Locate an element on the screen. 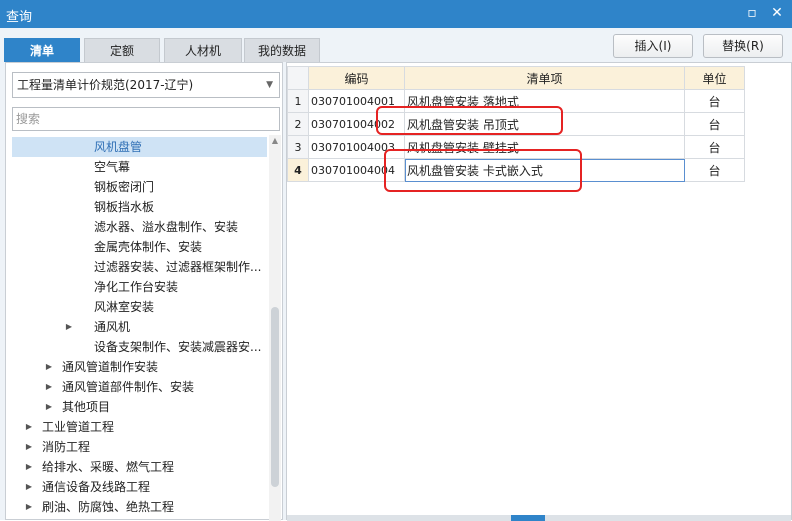 Image resolution: width=792 pixels, height=521 pixels. splitter-handle is located at coordinates (528, 518).